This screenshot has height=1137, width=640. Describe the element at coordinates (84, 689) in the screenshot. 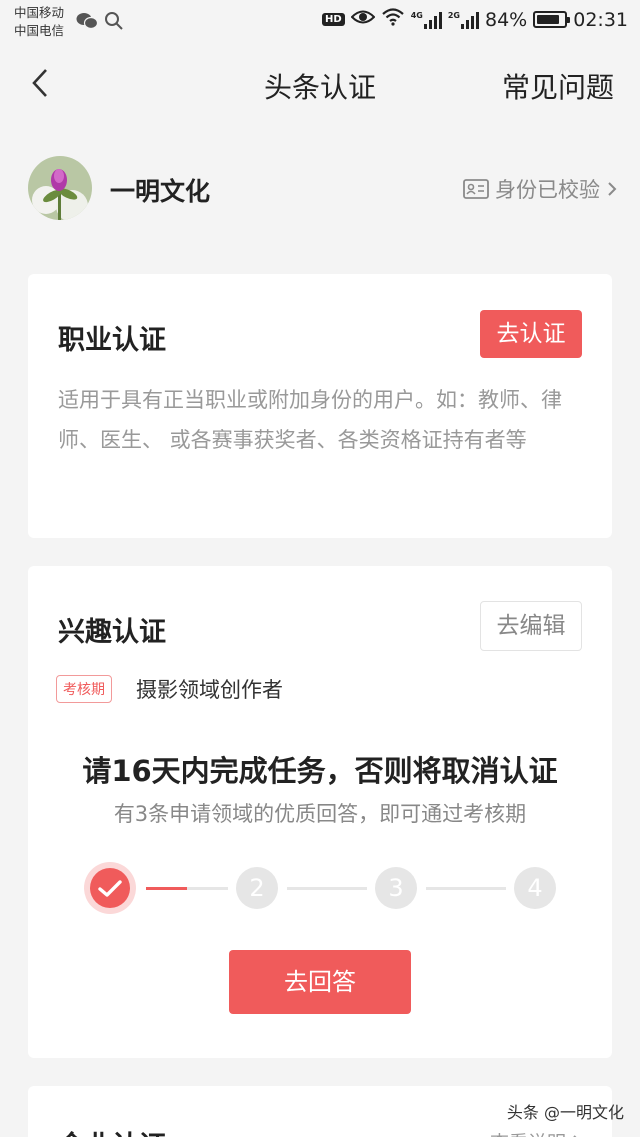

I see `review-period-badge: 考核期` at that location.